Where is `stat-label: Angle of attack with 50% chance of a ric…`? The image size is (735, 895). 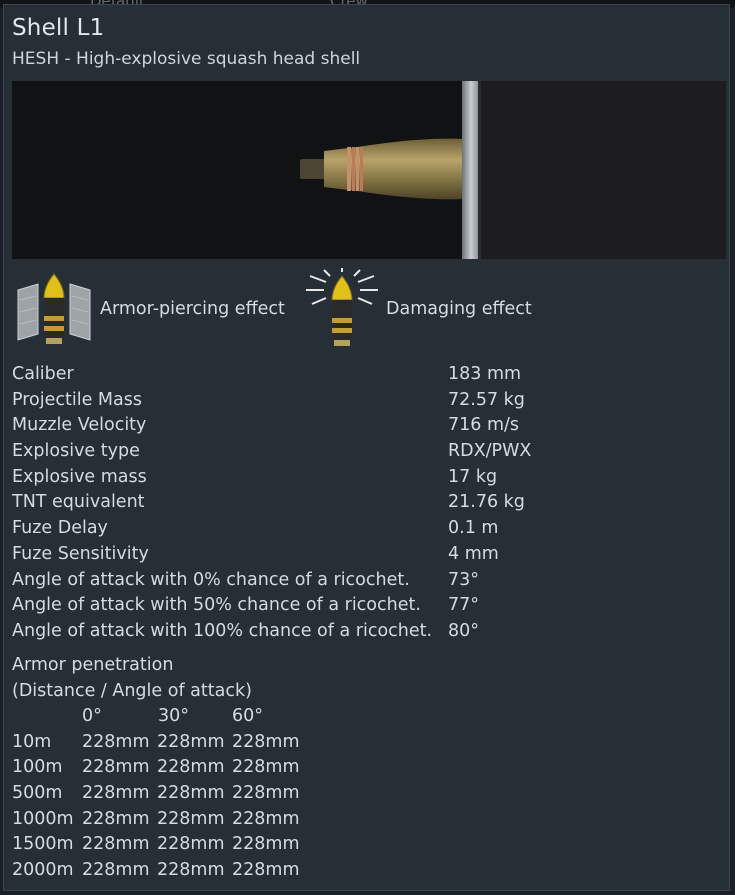
stat-label: Angle of attack with 50% chance of a ric… is located at coordinates (216, 605).